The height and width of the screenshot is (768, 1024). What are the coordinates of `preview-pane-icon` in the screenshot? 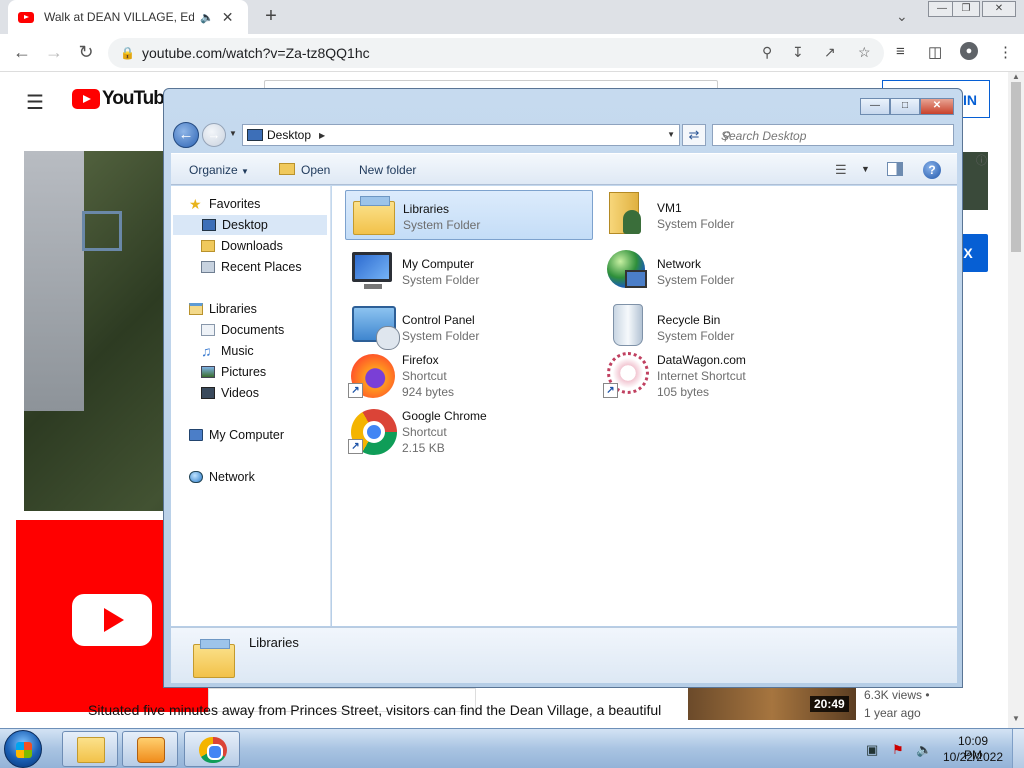 It's located at (895, 169).